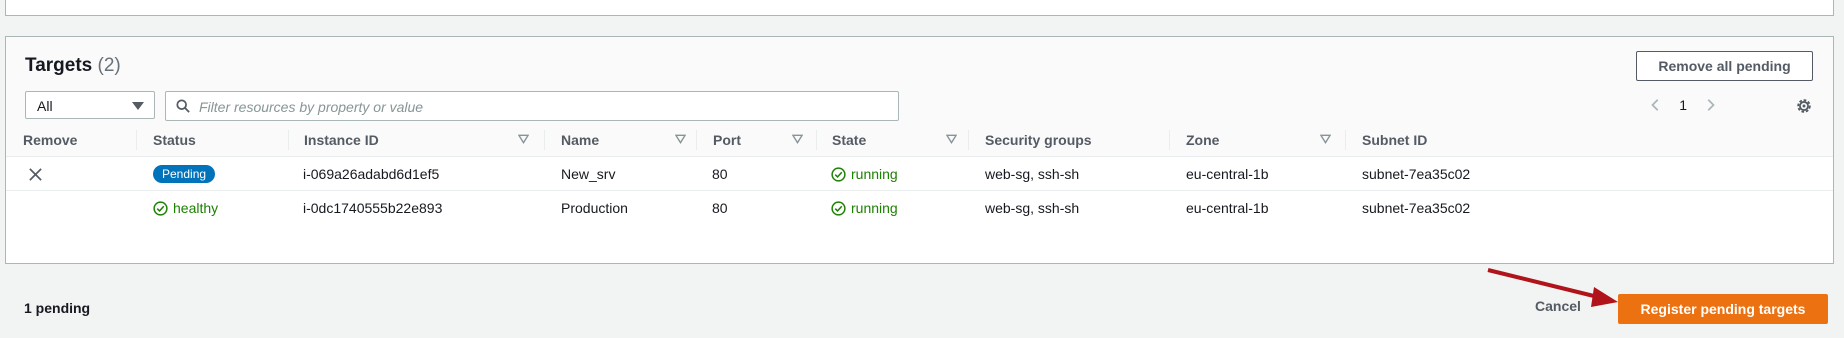 This screenshot has width=1844, height=338. I want to click on status-cell: Pending, so click(184, 174).